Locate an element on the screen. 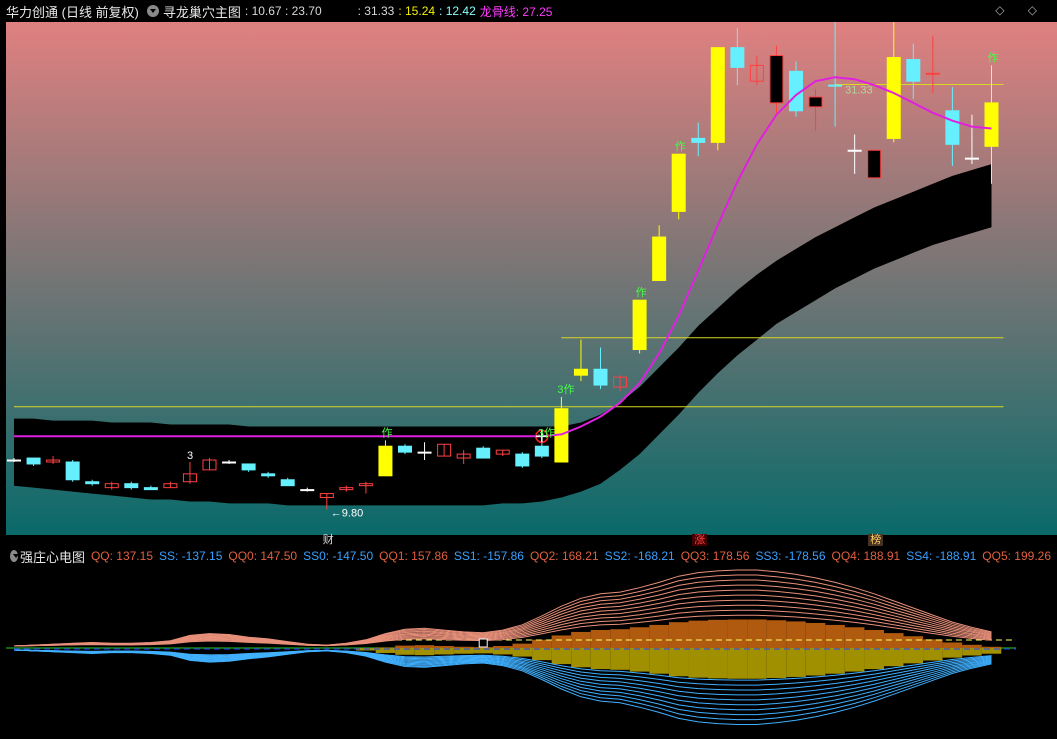 Image resolution: width=1057 pixels, height=739 pixels. event-mark: 榜 is located at coordinates (876, 540).